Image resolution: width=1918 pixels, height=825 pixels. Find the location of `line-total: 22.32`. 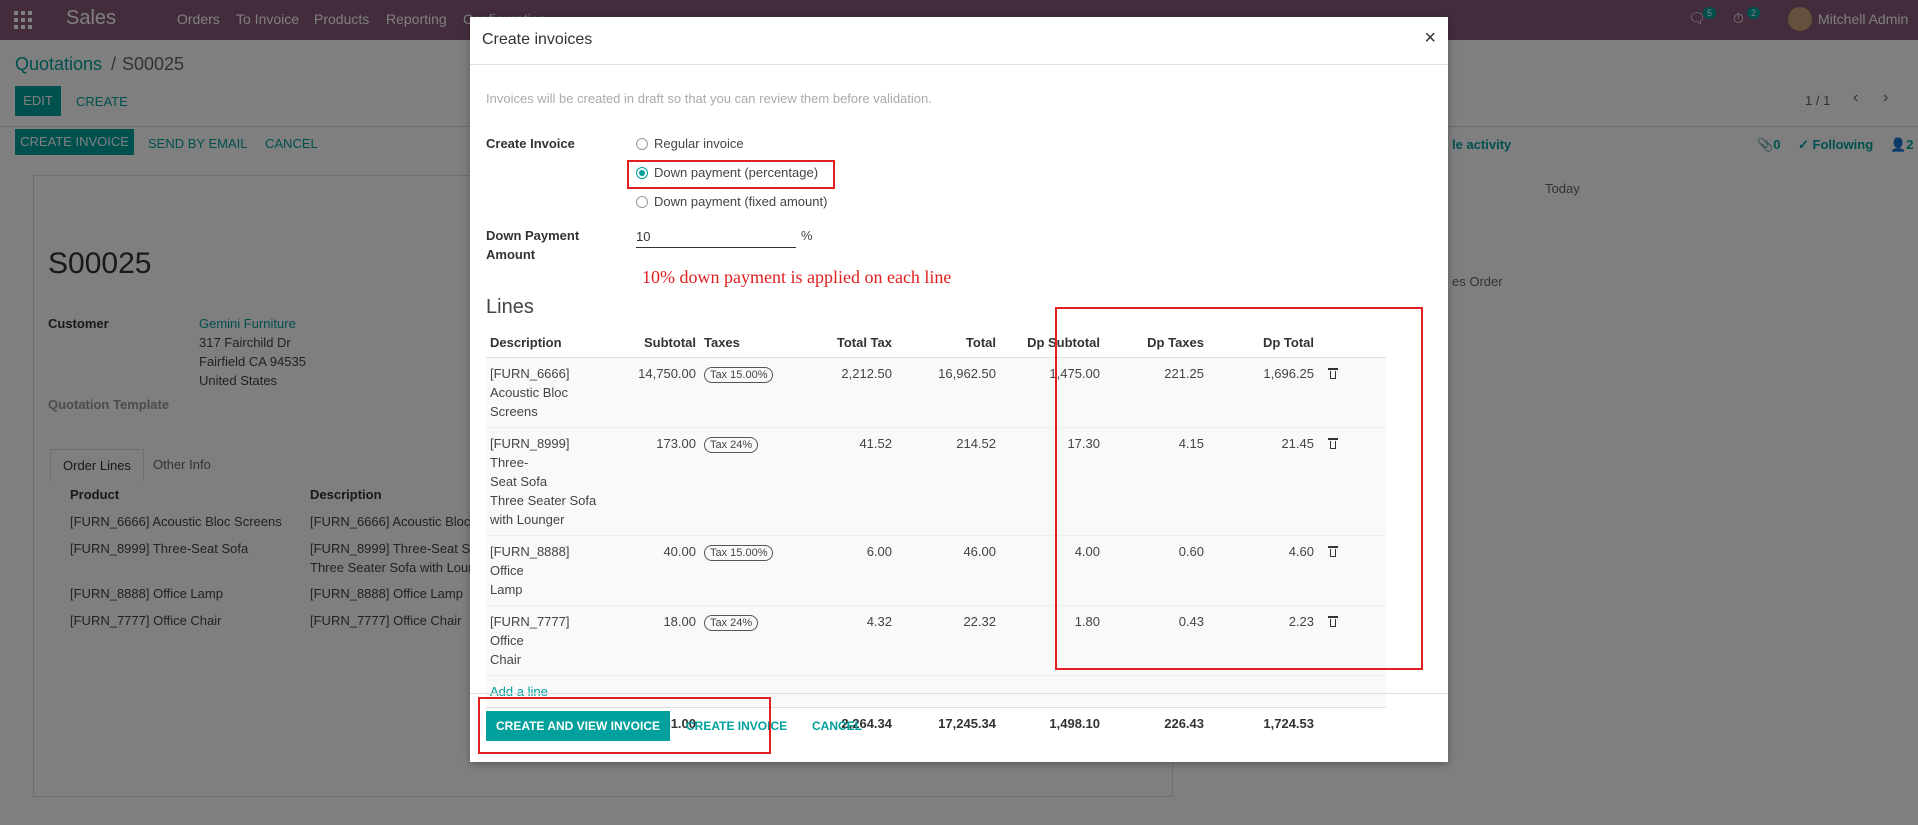

line-total: 22.32 is located at coordinates (979, 621).